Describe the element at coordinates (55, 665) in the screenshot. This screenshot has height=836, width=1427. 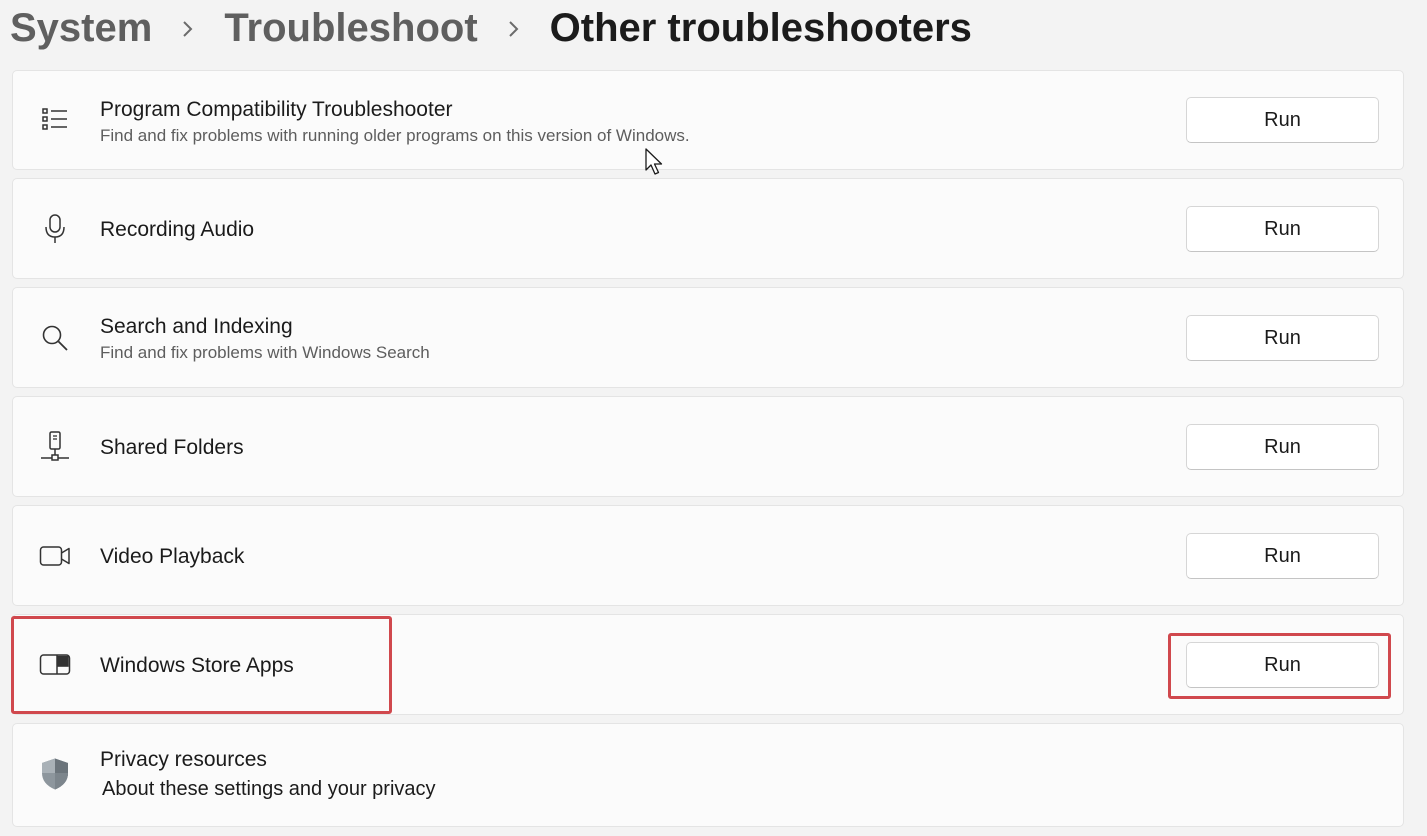
I see `store-apps-icon` at that location.